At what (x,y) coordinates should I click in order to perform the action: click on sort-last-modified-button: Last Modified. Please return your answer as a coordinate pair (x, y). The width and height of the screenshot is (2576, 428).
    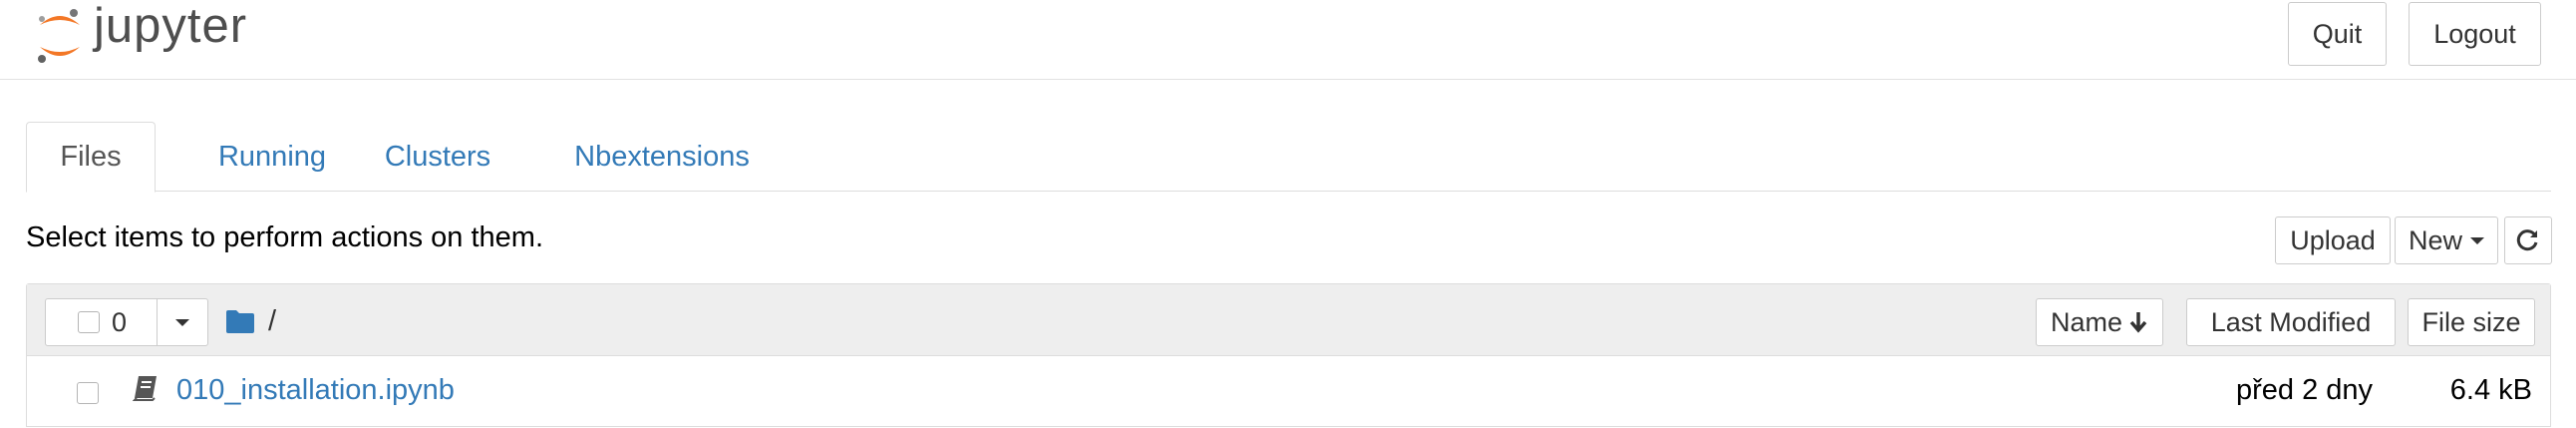
    Looking at the image, I should click on (2291, 322).